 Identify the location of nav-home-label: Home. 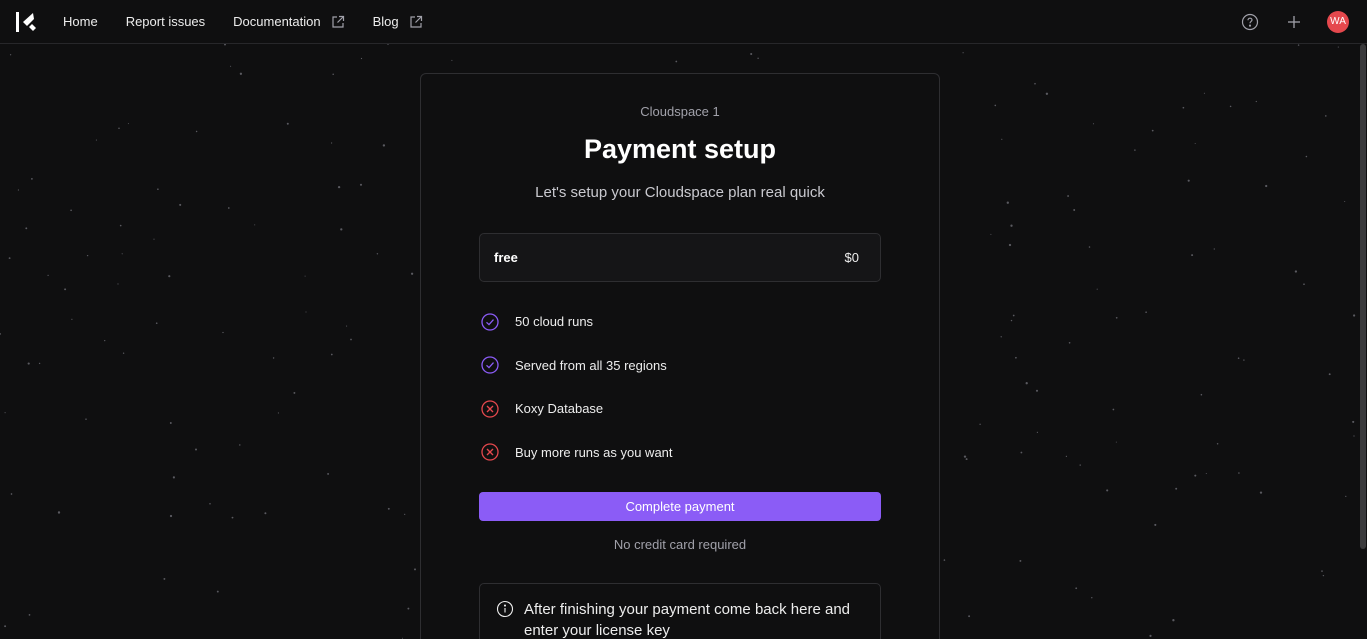
(80, 21).